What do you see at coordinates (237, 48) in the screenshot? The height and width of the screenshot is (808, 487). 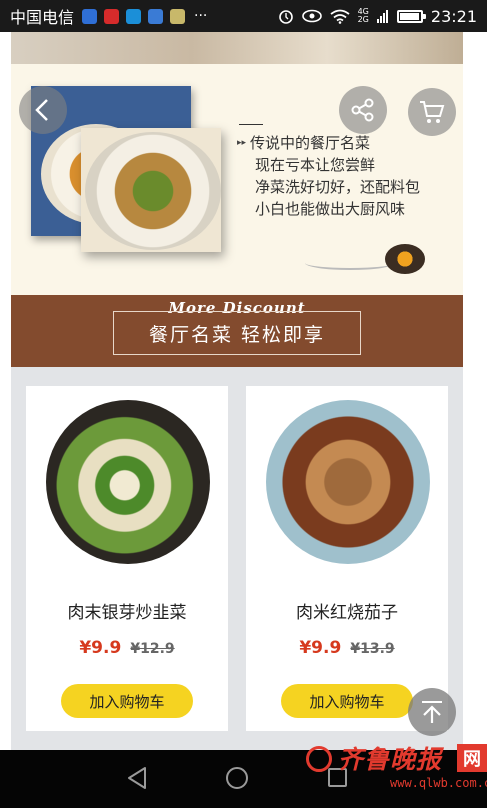 I see `header-photo` at bounding box center [237, 48].